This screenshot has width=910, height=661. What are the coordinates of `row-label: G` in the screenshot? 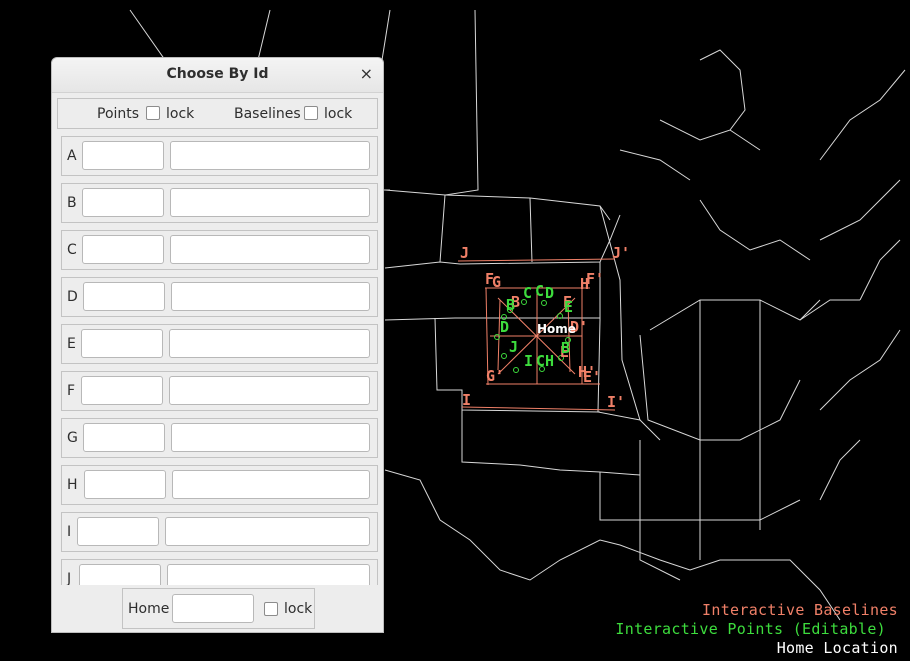 It's located at (72, 438).